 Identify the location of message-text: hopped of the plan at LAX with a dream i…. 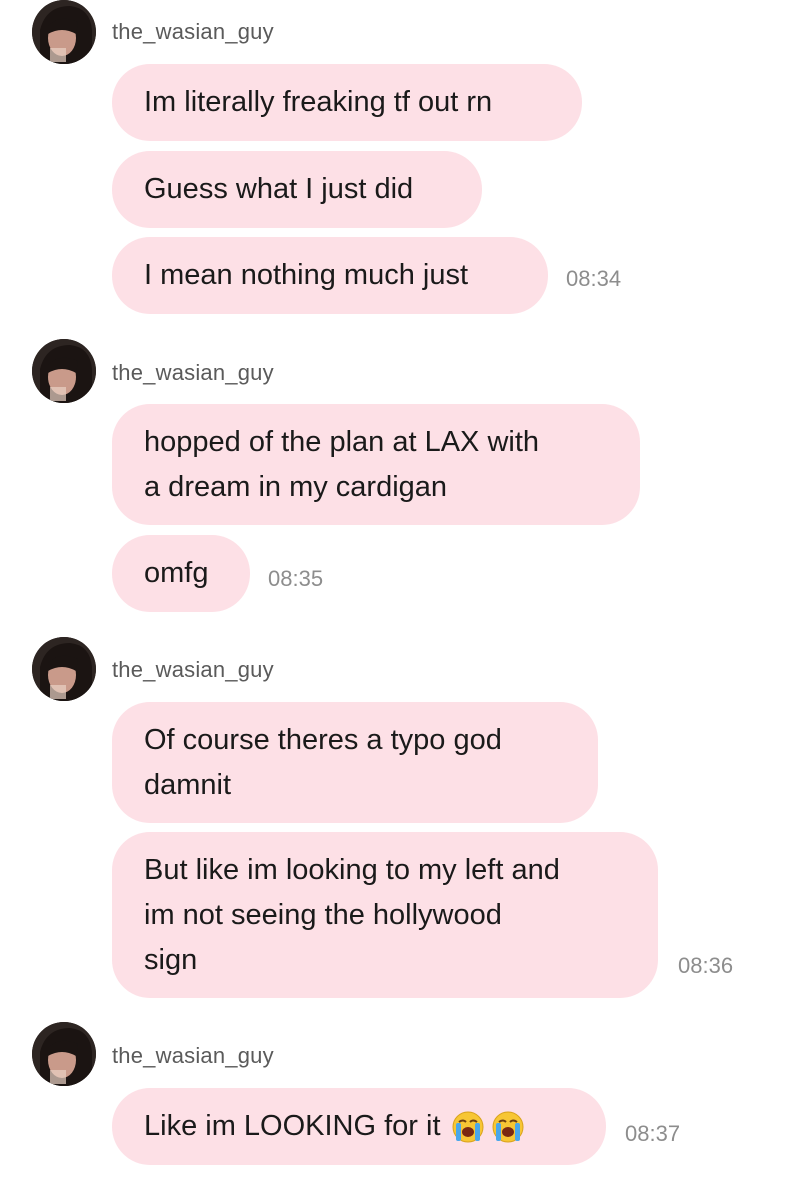
(342, 464).